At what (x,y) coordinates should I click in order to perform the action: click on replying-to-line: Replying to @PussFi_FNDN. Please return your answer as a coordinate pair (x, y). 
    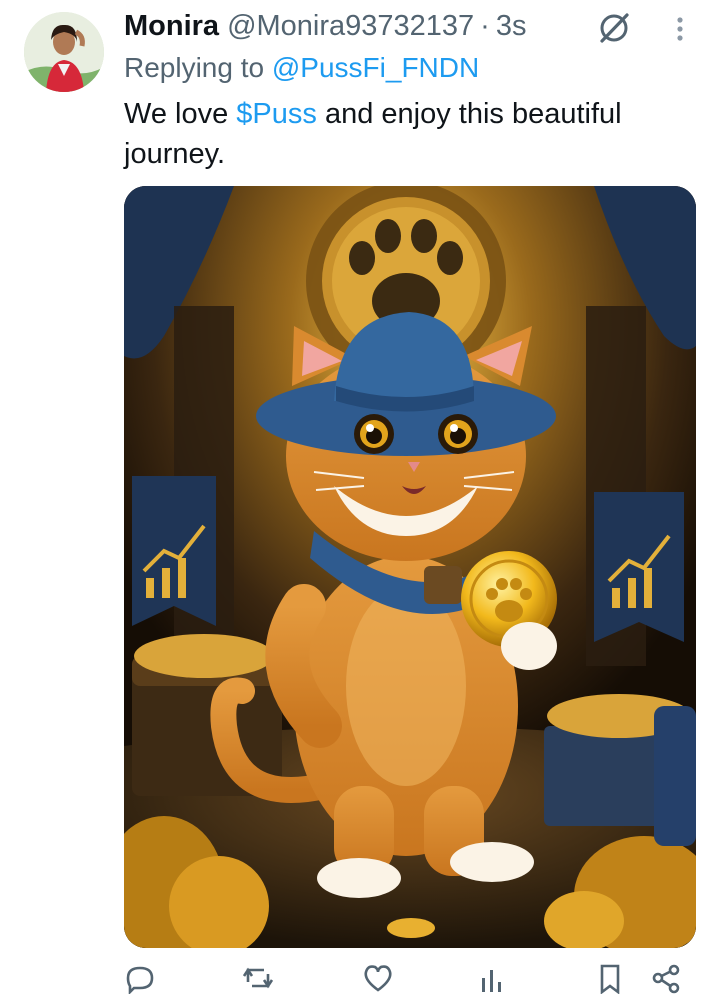
    Looking at the image, I should click on (301, 68).